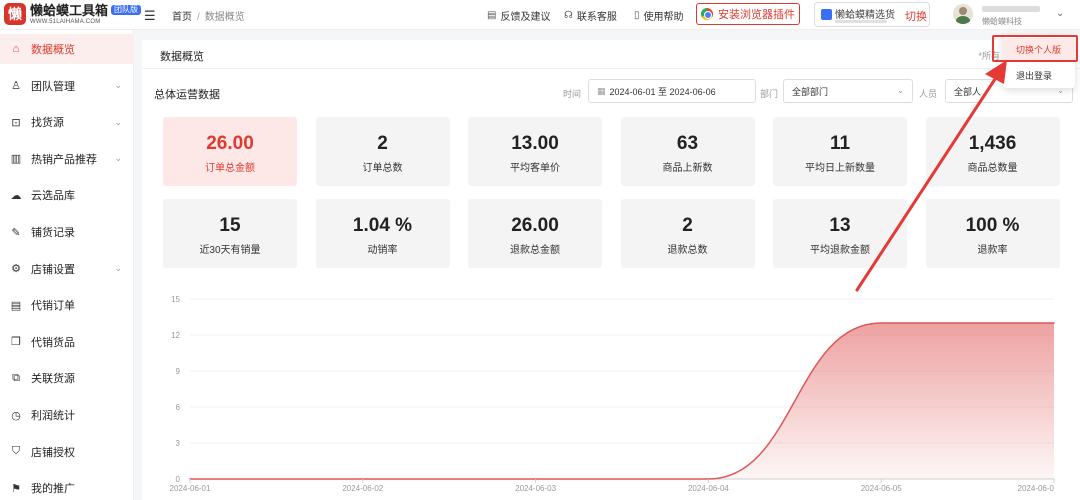 The width and height of the screenshot is (1080, 500). What do you see at coordinates (230, 168) in the screenshot?
I see `stat-label: 订单总金额` at bounding box center [230, 168].